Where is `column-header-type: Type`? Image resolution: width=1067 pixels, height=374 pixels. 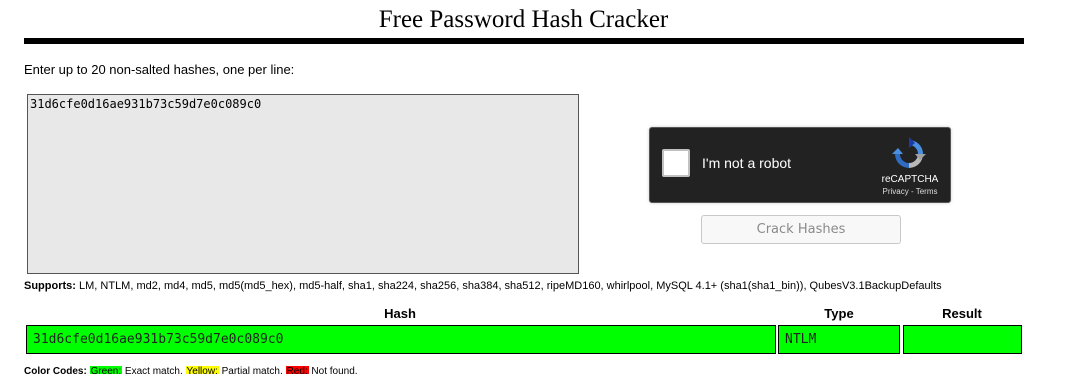
column-header-type: Type is located at coordinates (839, 313).